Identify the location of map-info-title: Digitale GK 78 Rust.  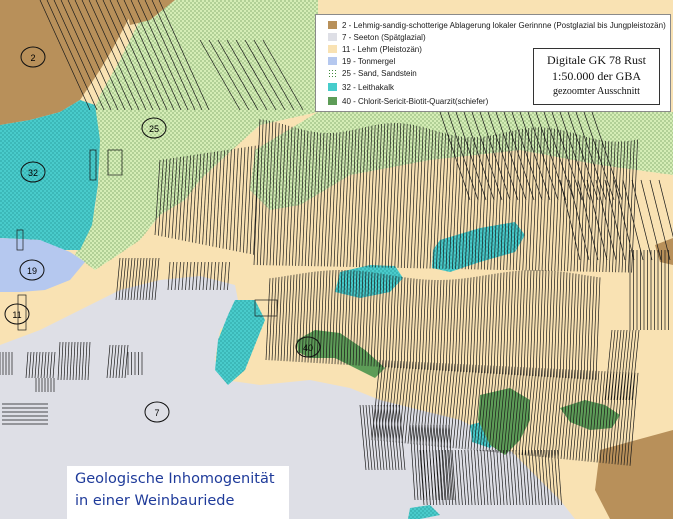
(596, 60).